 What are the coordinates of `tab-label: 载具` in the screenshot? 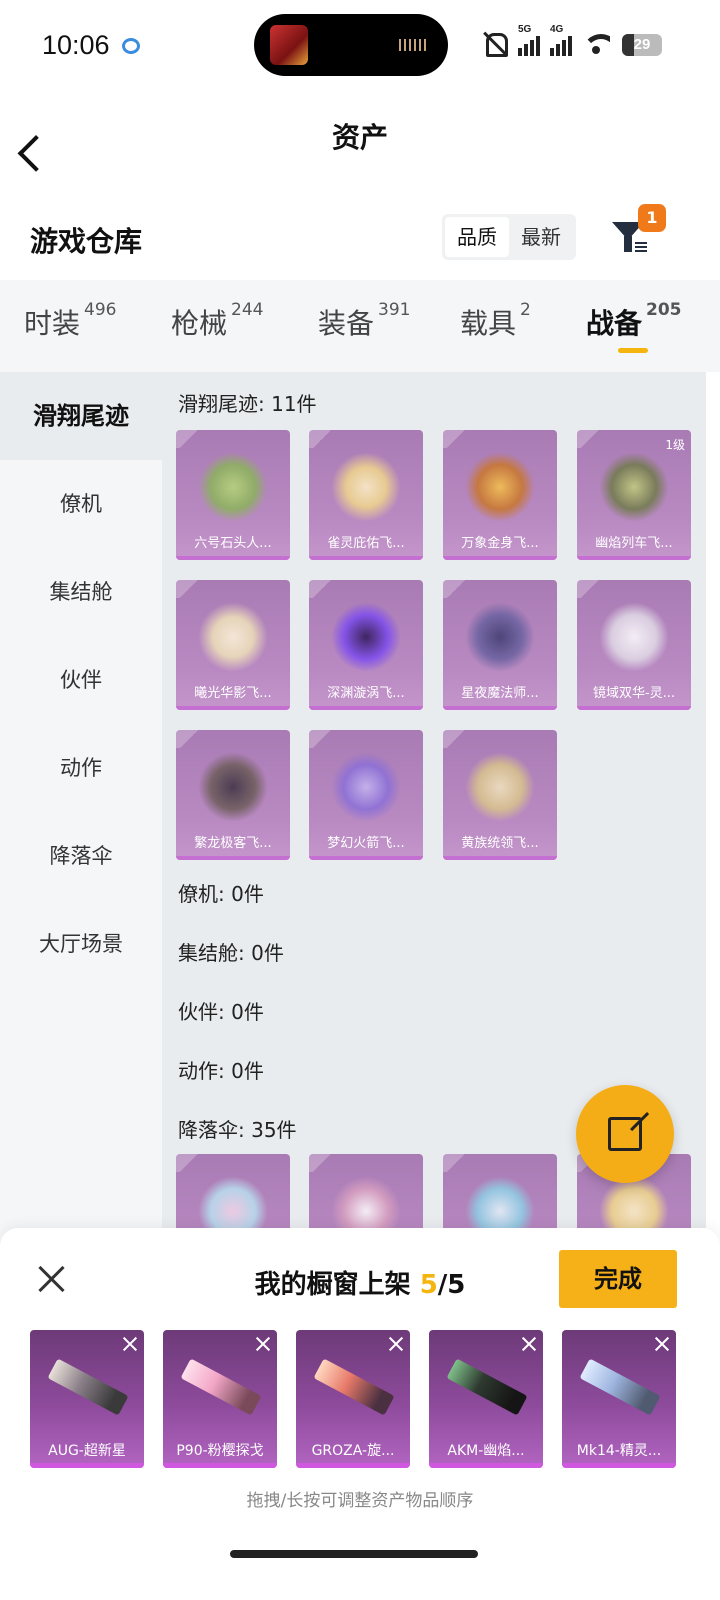 It's located at (488, 323).